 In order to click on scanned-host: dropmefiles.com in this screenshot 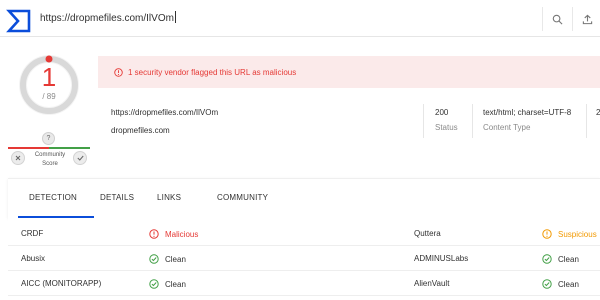, I will do `click(140, 130)`.